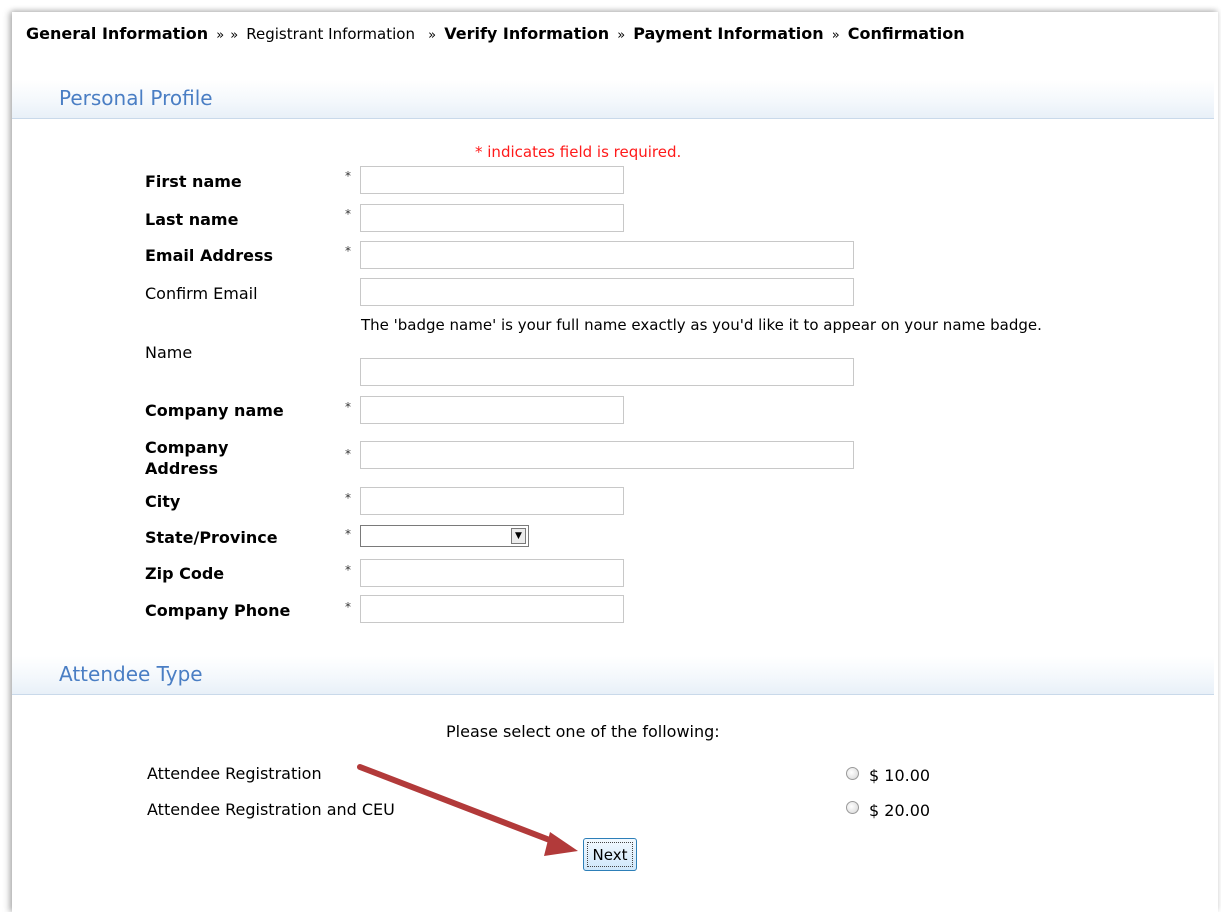 This screenshot has height=912, width=1221. What do you see at coordinates (561, 844) in the screenshot?
I see `arrow-head` at bounding box center [561, 844].